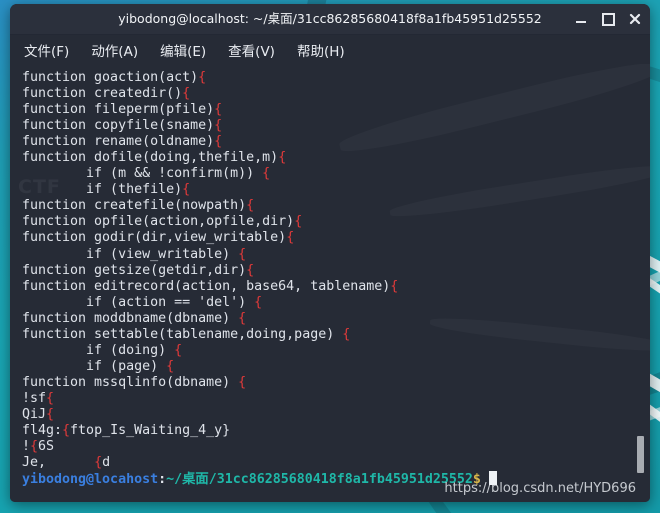 This screenshot has width=660, height=513. I want to click on close-button, so click(635, 19).